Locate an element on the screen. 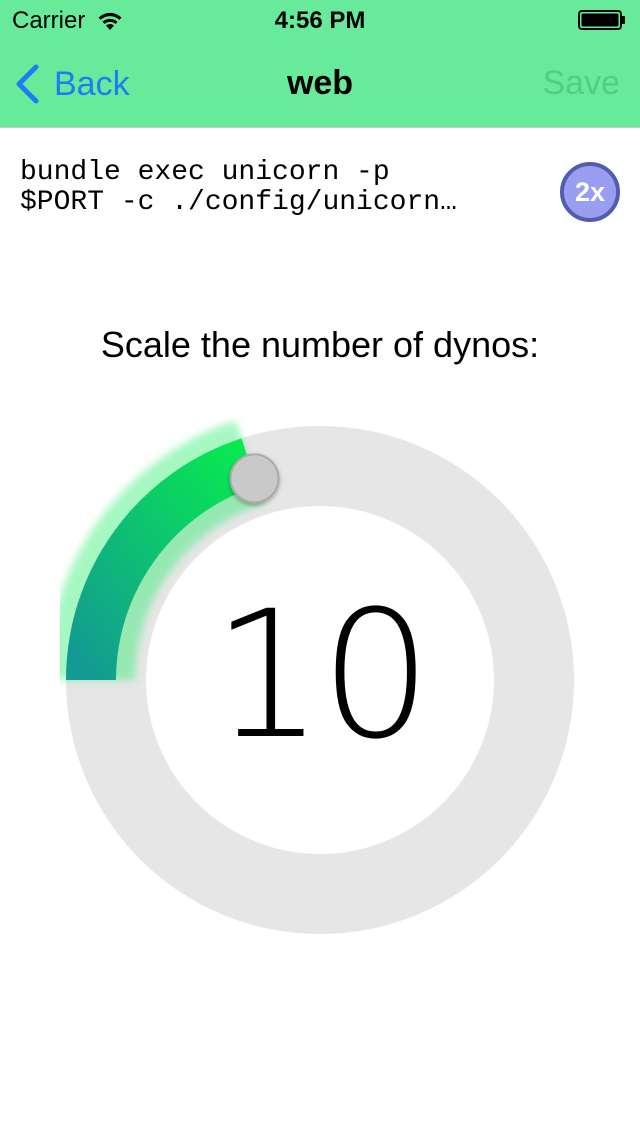  dyno-size-badge: 2x is located at coordinates (590, 192).